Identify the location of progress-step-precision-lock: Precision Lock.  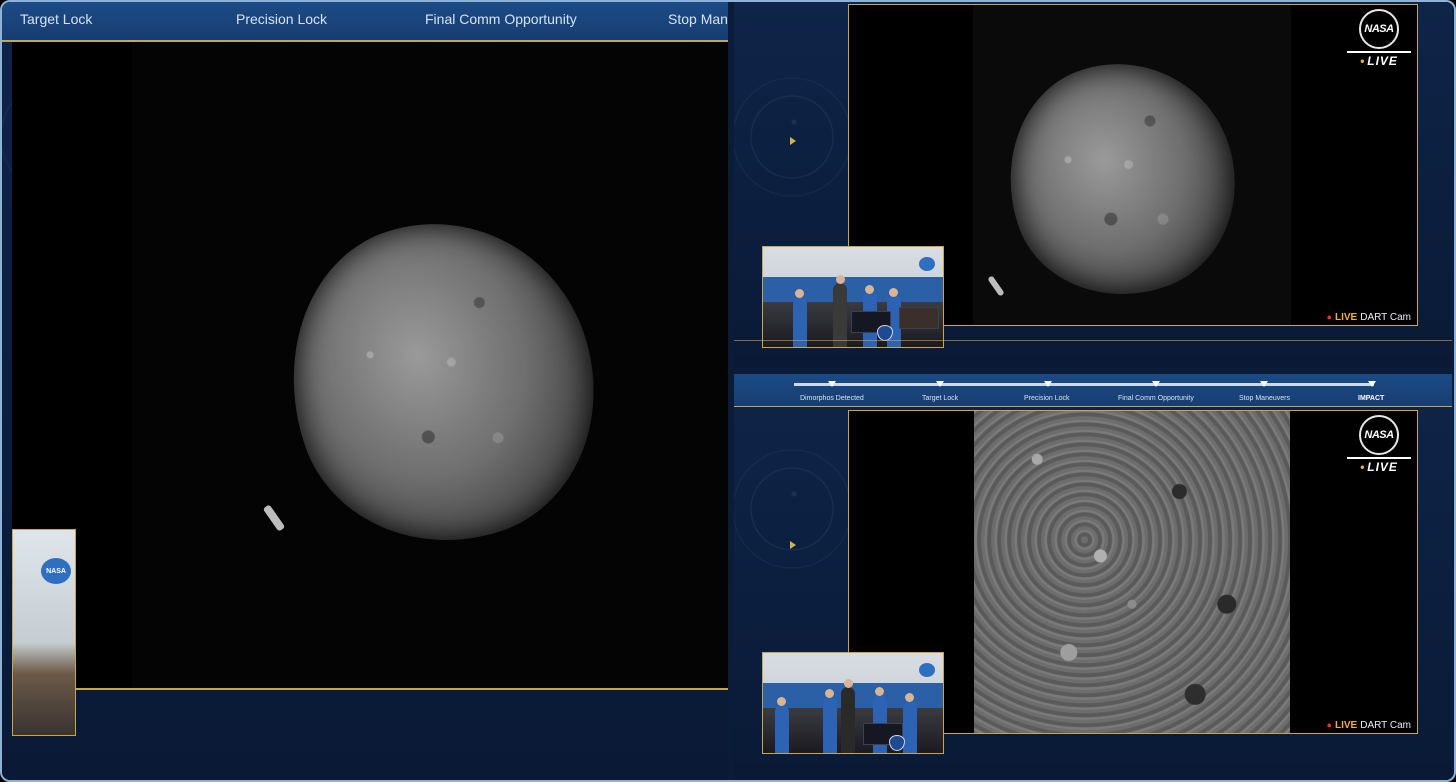
(1047, 398).